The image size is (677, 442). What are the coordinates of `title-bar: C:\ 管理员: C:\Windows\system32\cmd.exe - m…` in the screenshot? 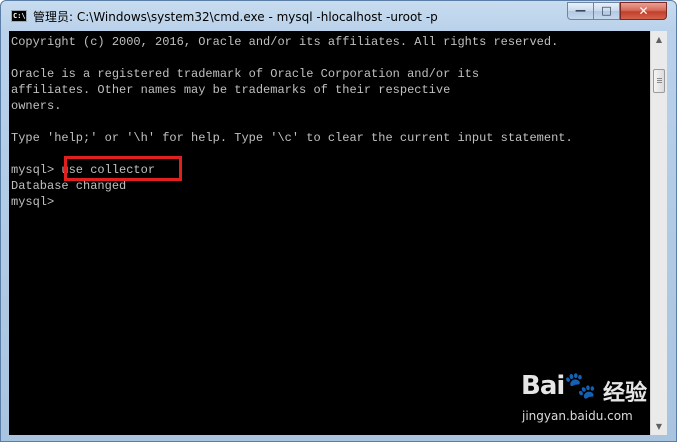 It's located at (338, 16).